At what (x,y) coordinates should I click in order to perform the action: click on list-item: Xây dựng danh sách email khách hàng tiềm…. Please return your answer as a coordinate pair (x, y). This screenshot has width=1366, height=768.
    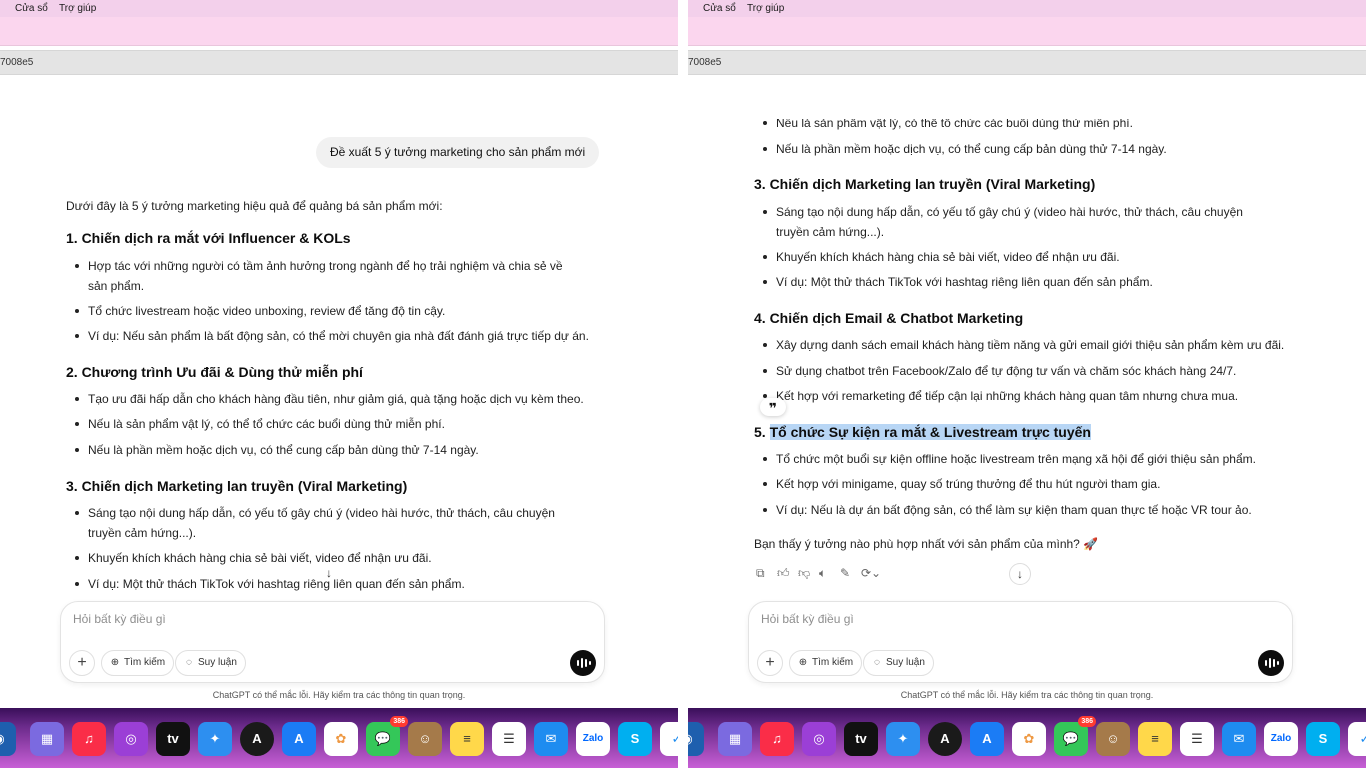
    Looking at the image, I should click on (1023, 345).